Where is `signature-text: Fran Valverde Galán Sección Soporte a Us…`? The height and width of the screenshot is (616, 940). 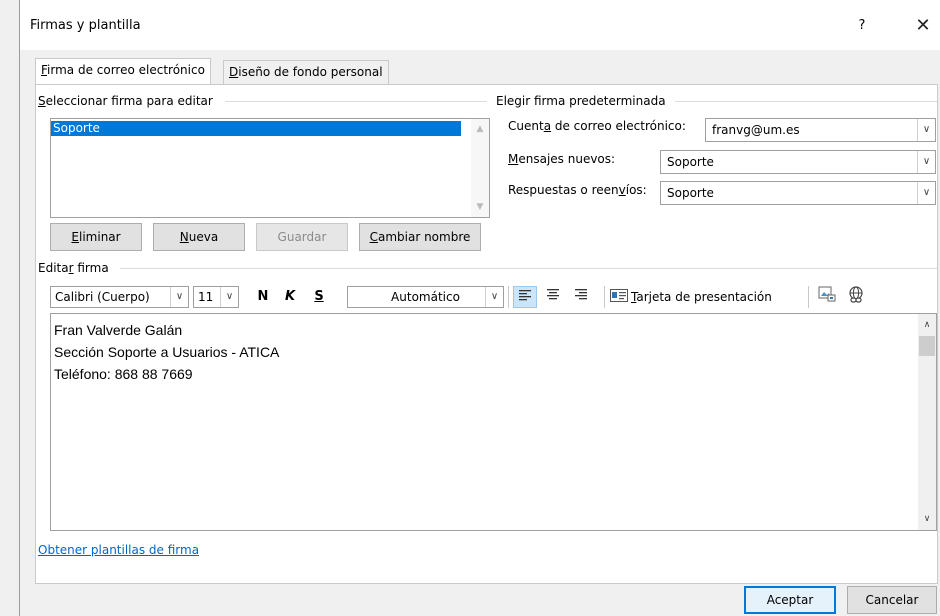 signature-text: Fran Valverde Galán Sección Soporte a Us… is located at coordinates (166, 352).